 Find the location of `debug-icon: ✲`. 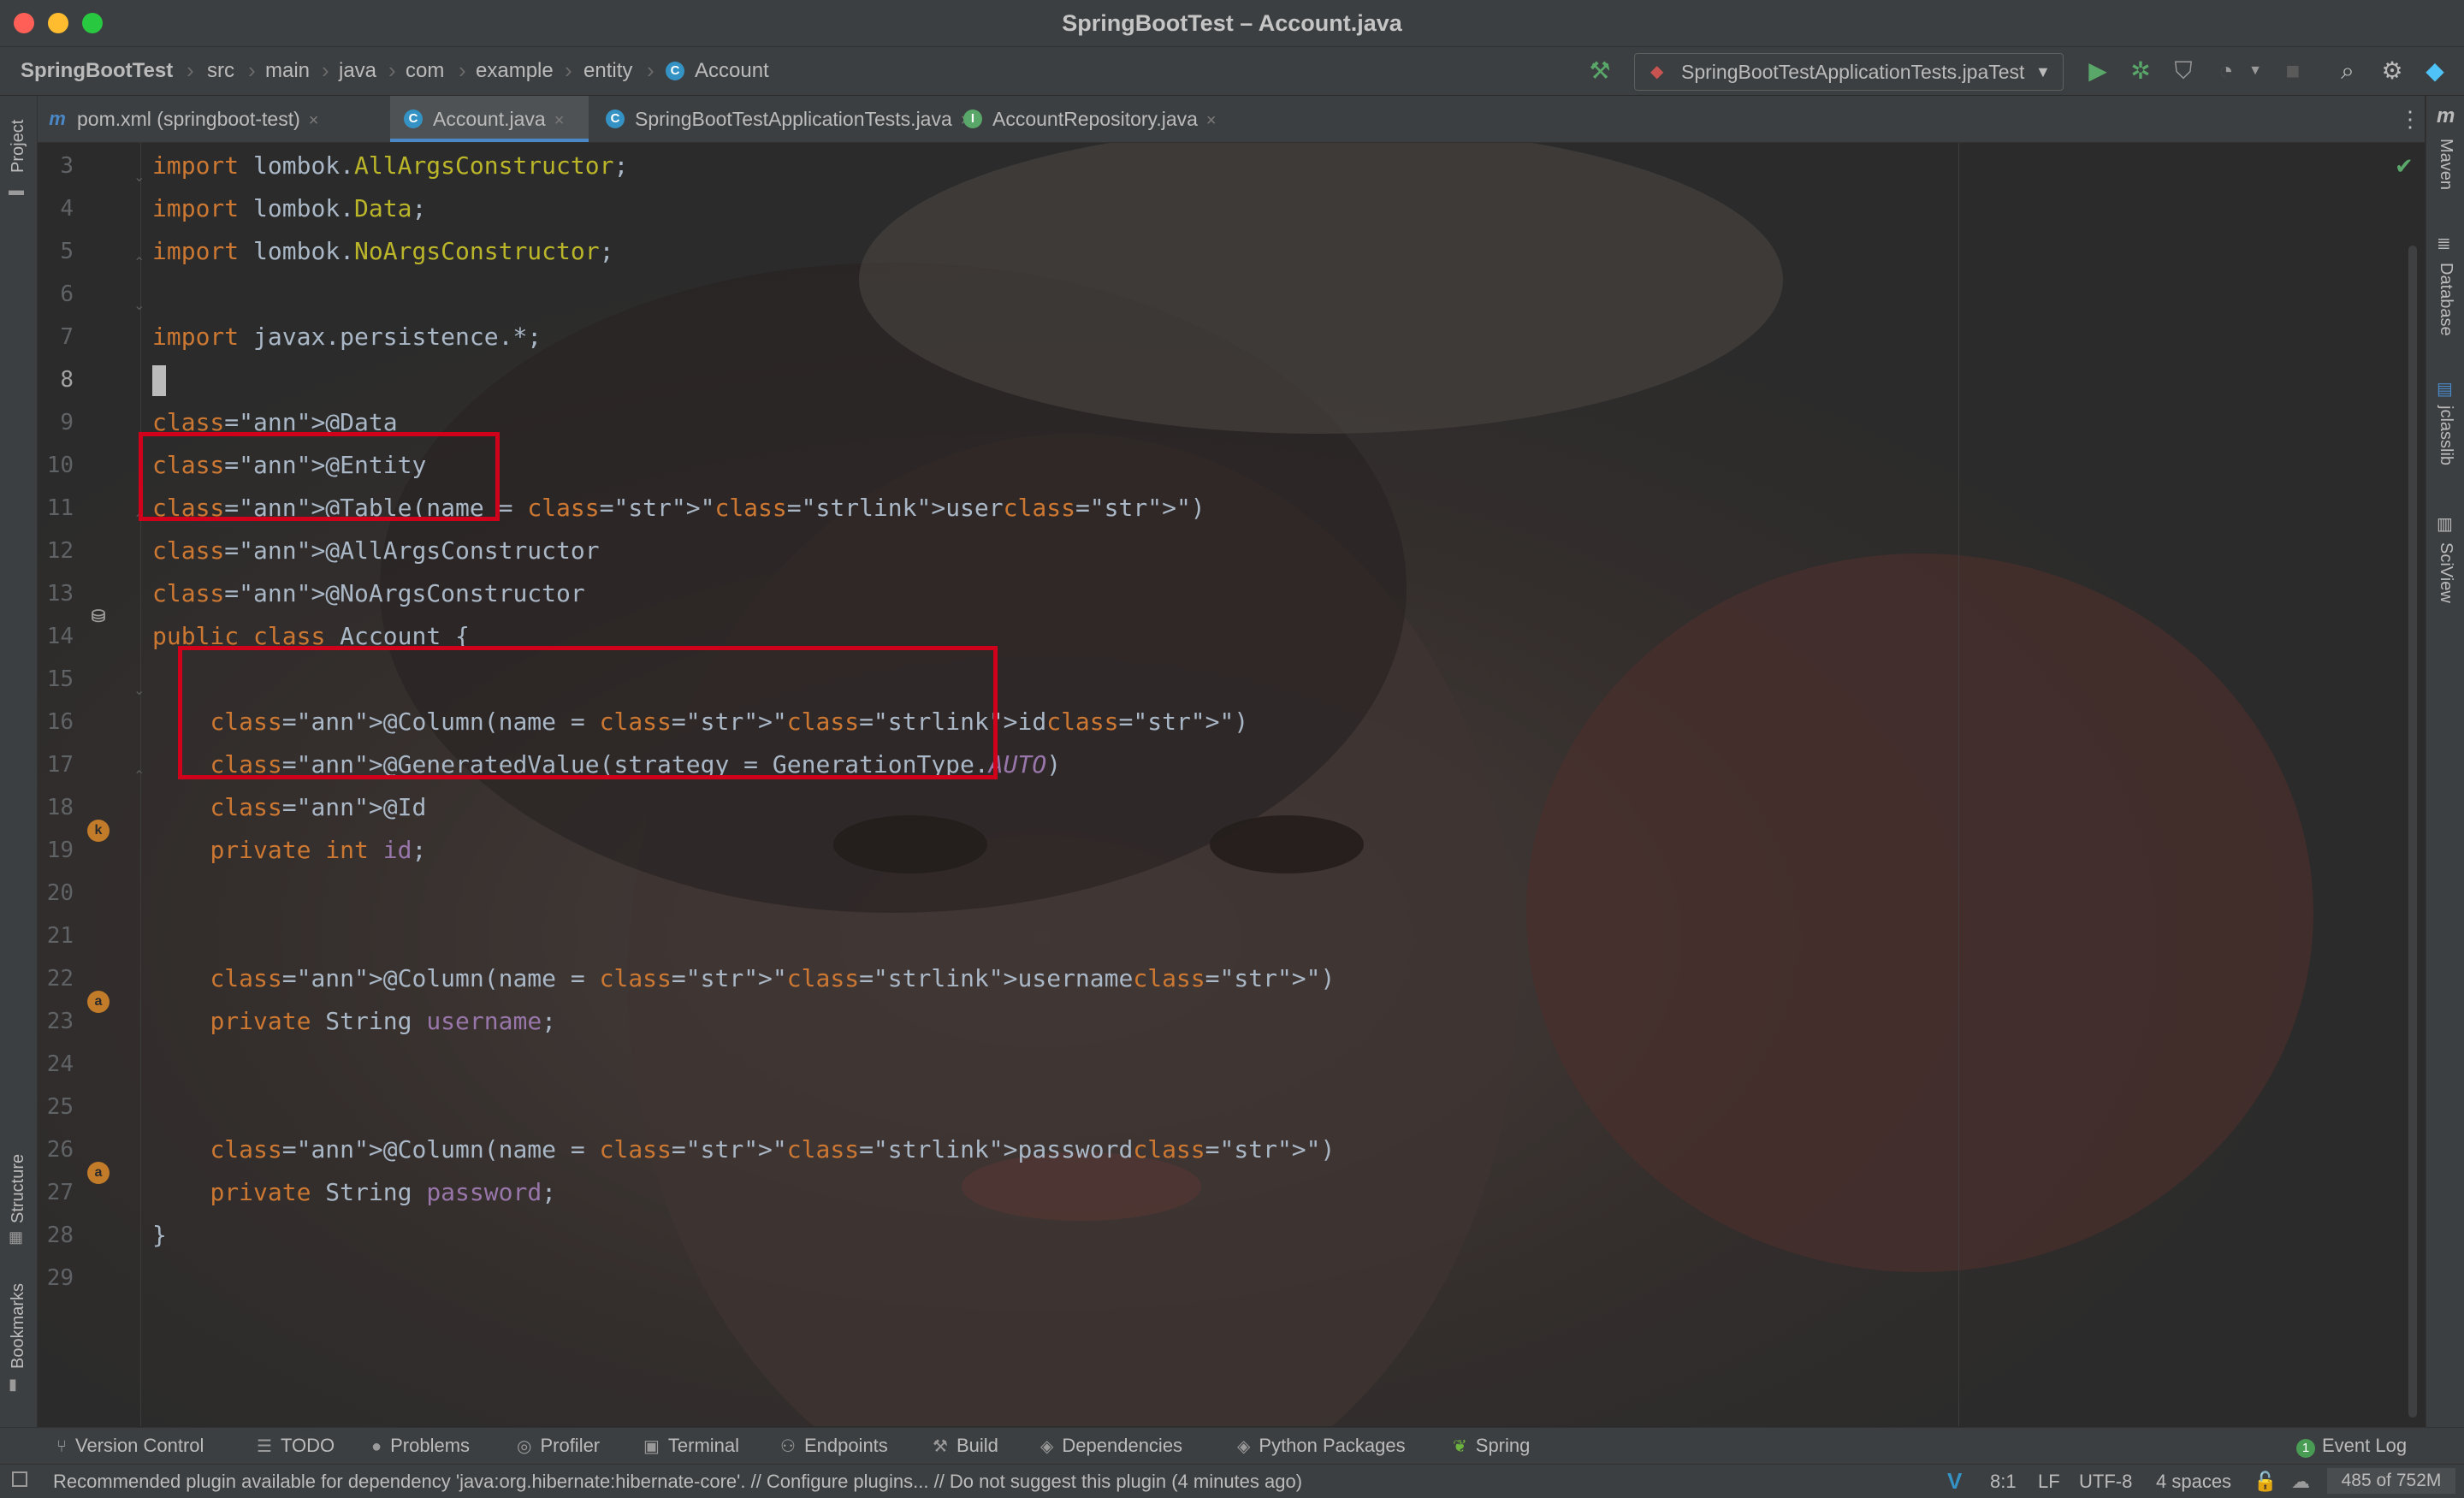

debug-icon: ✲ is located at coordinates (2140, 71).